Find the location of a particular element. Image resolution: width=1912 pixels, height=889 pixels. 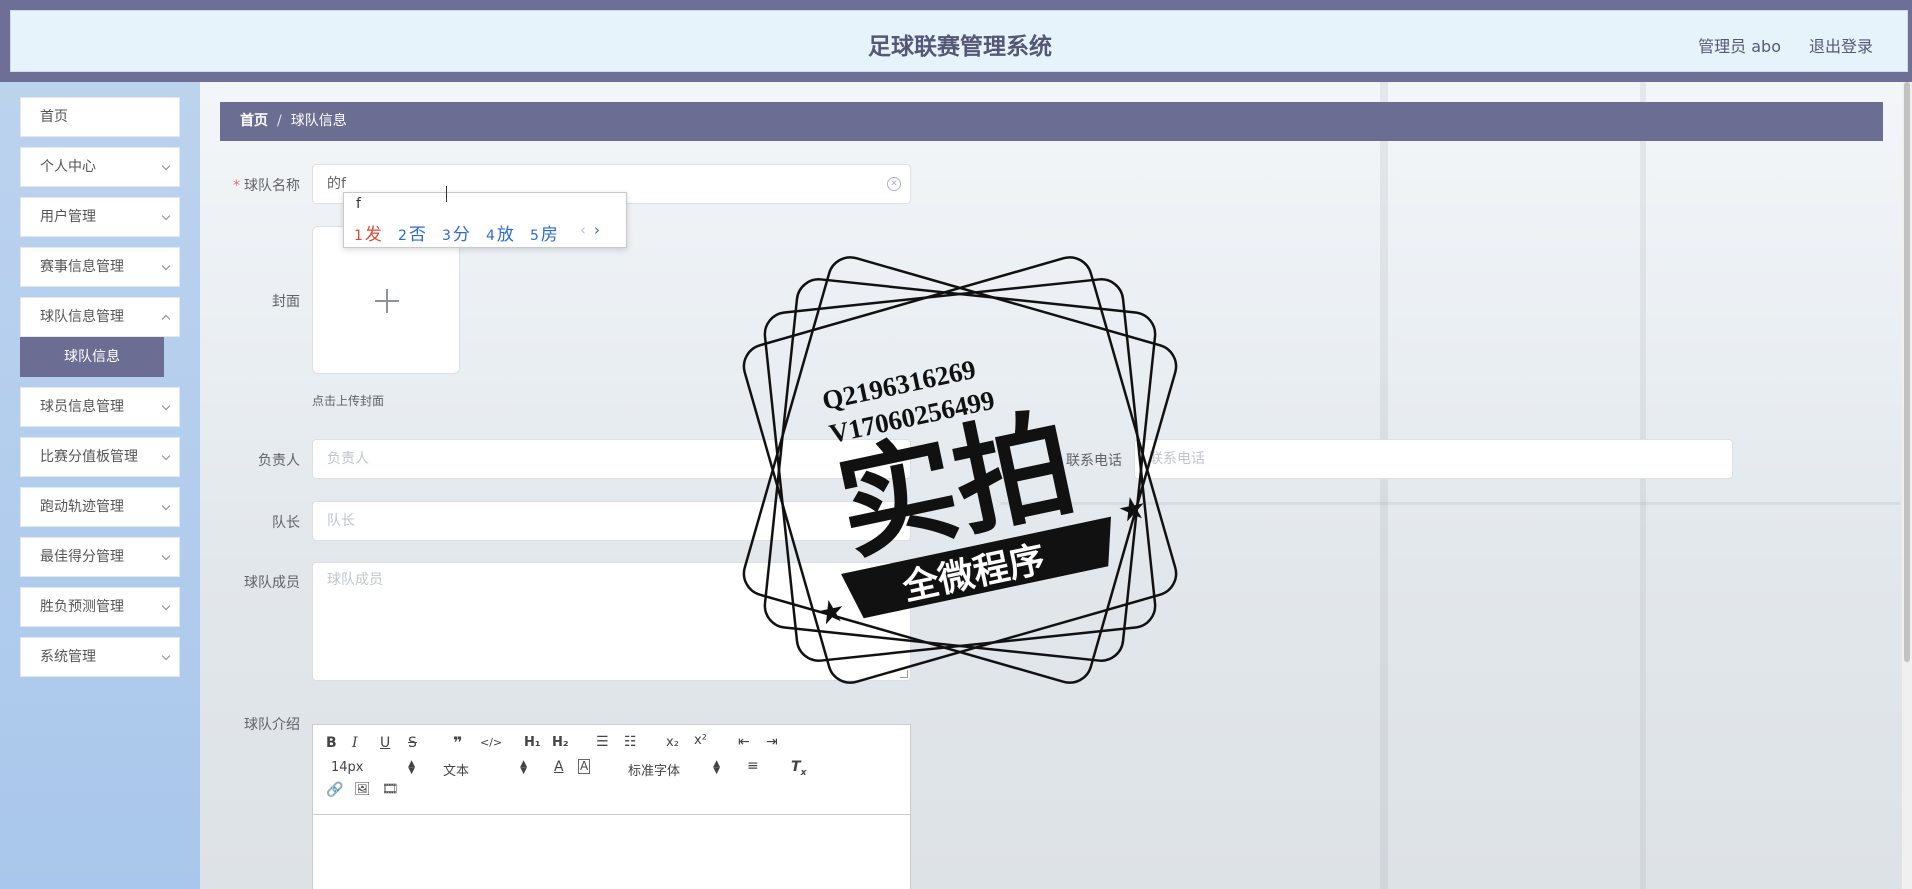

sidebar-item-scoreboard: 比赛分值板管理 is located at coordinates (100, 457).